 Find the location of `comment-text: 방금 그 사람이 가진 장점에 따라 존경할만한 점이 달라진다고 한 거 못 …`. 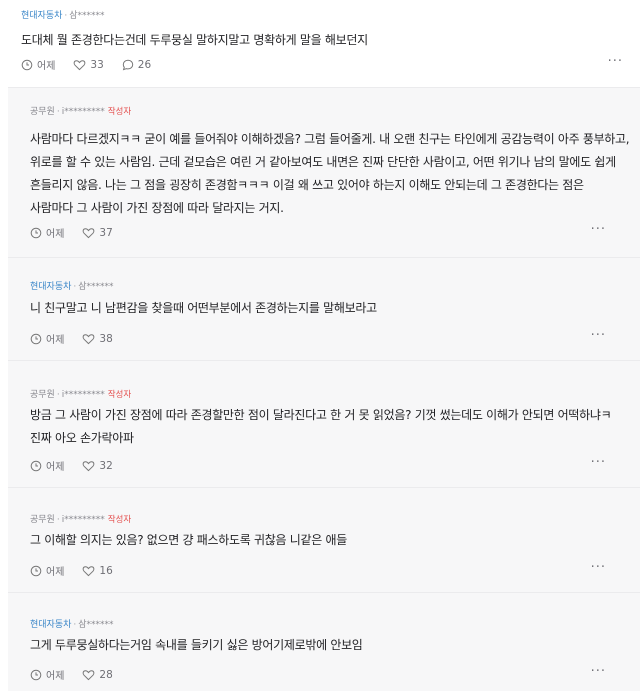

comment-text: 방금 그 사람이 가진 장점에 따라 존경할만한 점이 달라진다고 한 거 못 … is located at coordinates (321, 426).